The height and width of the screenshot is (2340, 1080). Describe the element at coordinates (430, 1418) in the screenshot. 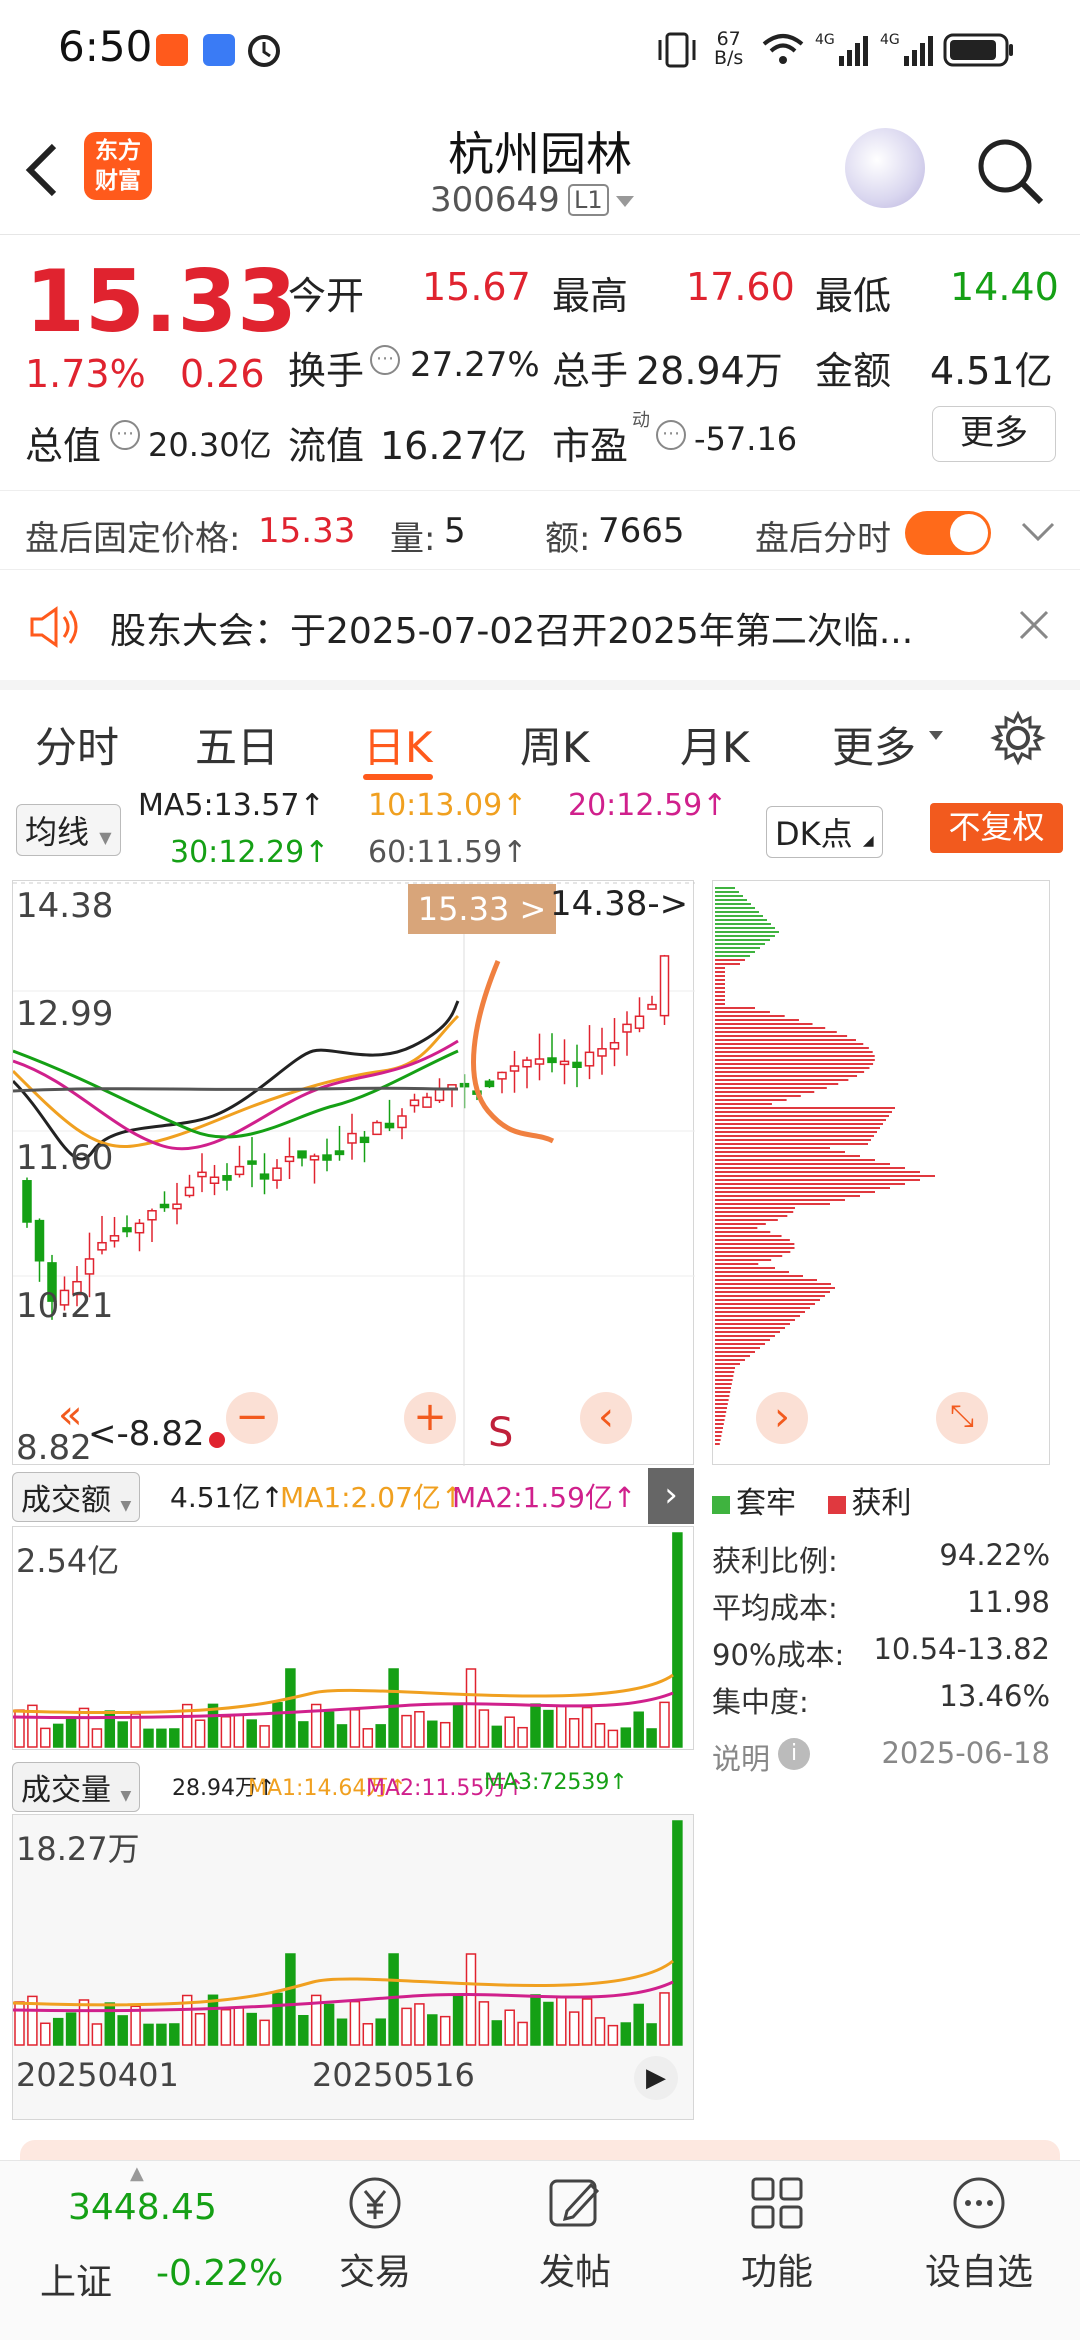

I see `zoom-in-button: +` at that location.